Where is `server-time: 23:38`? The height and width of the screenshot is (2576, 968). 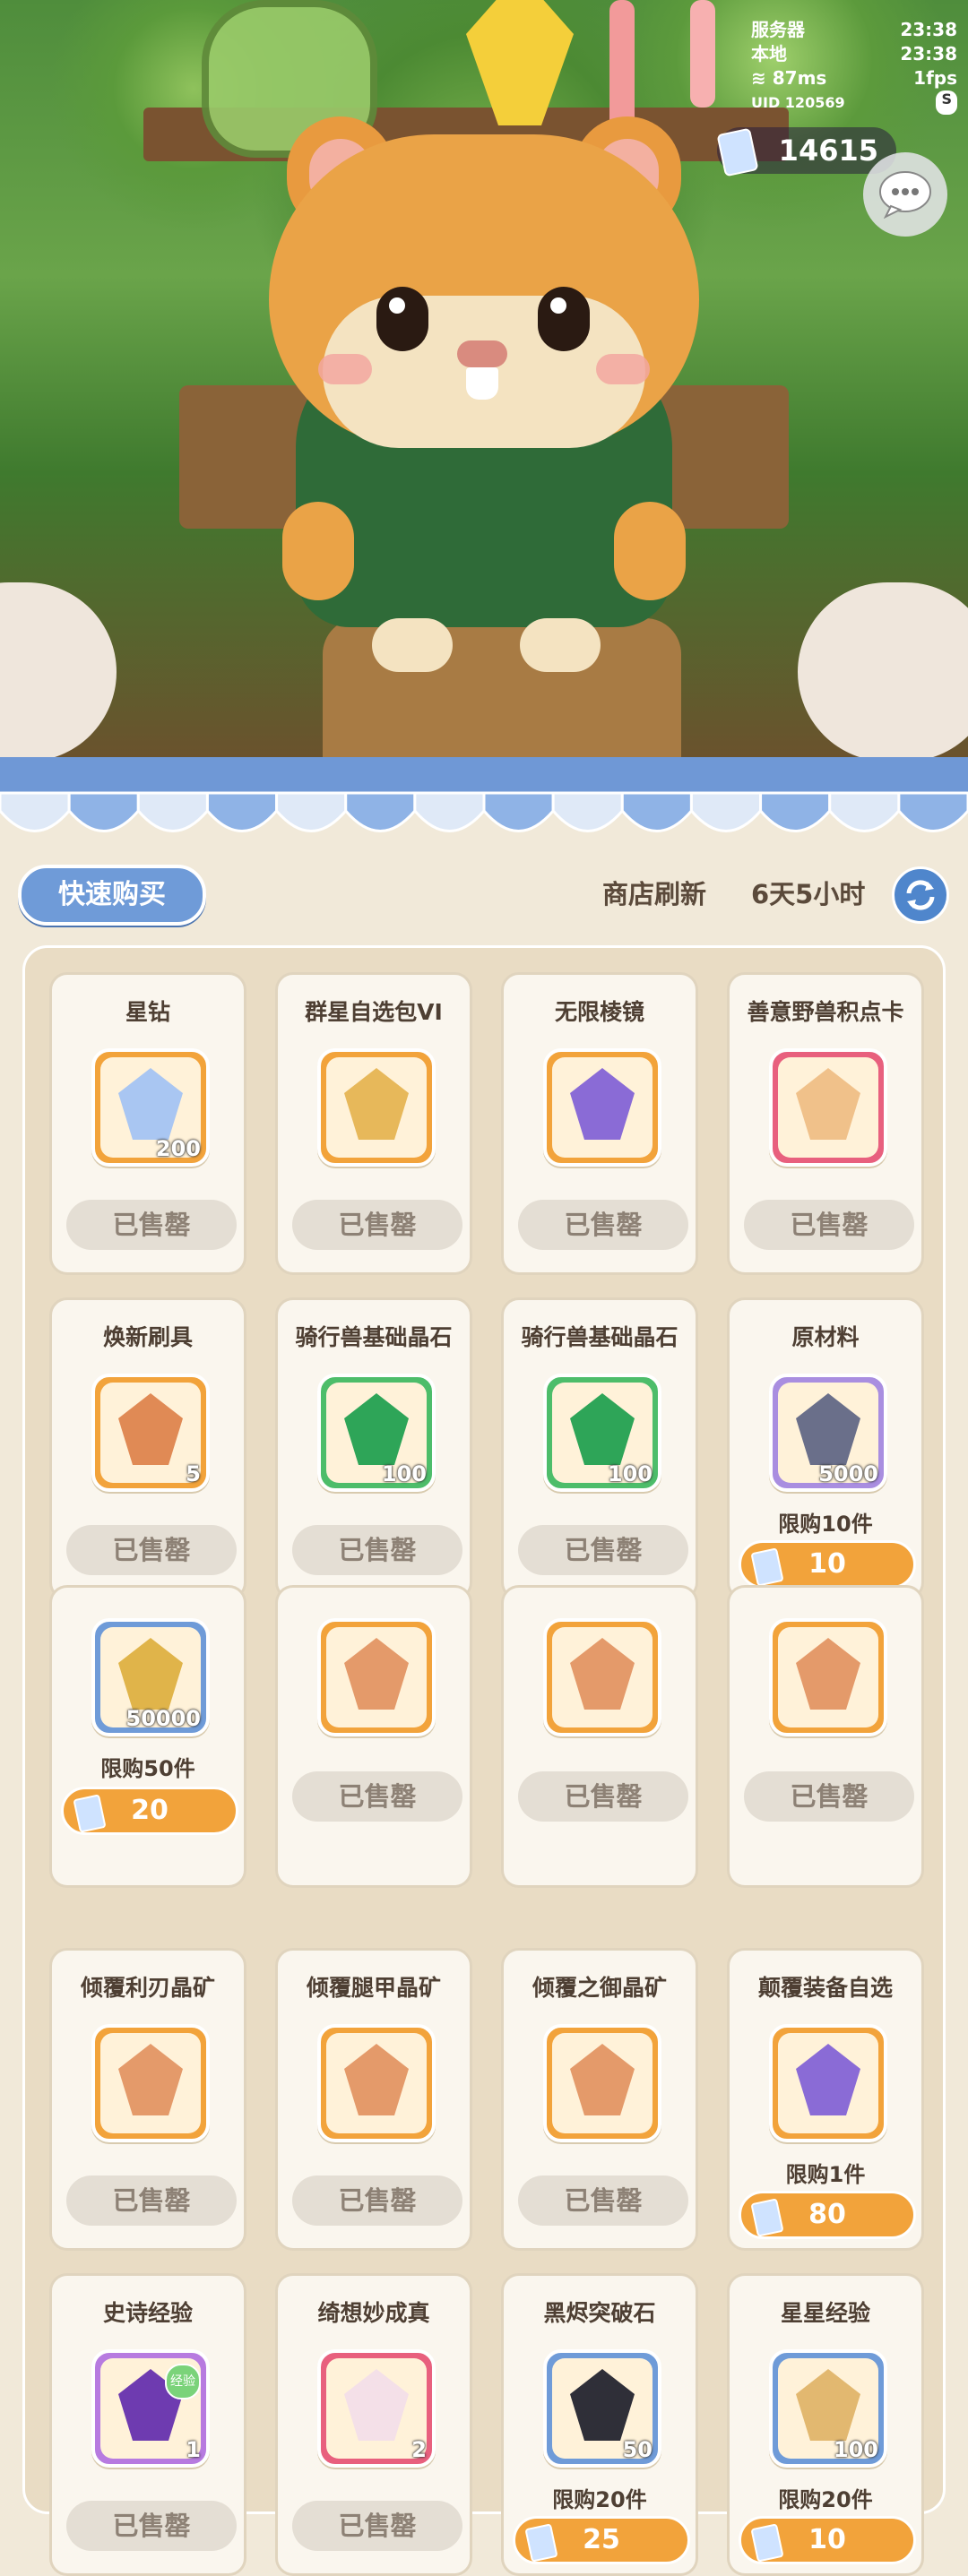
server-time: 23:38 is located at coordinates (928, 30).